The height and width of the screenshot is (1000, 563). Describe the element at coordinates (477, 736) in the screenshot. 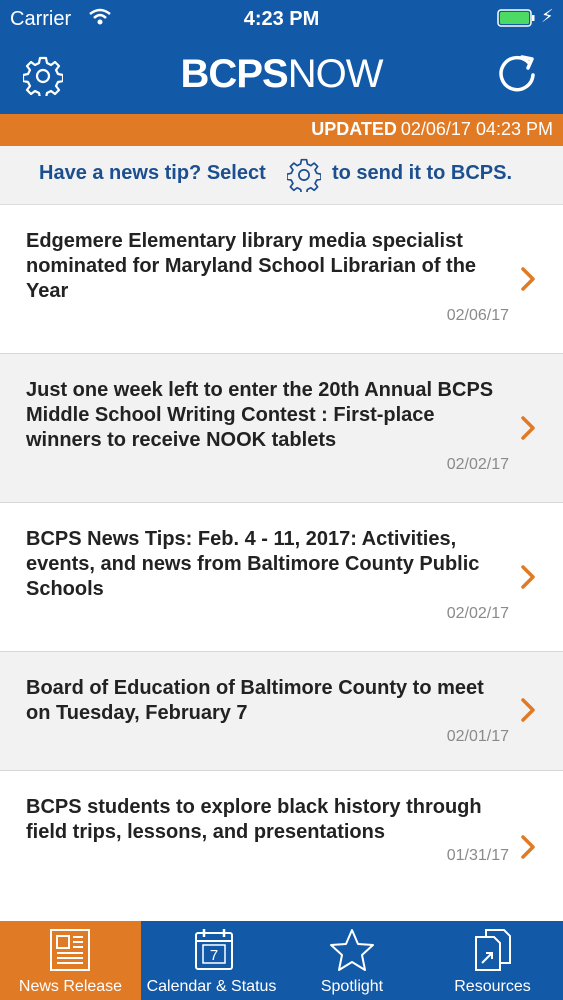

I see `news-date: 02/01/17` at that location.